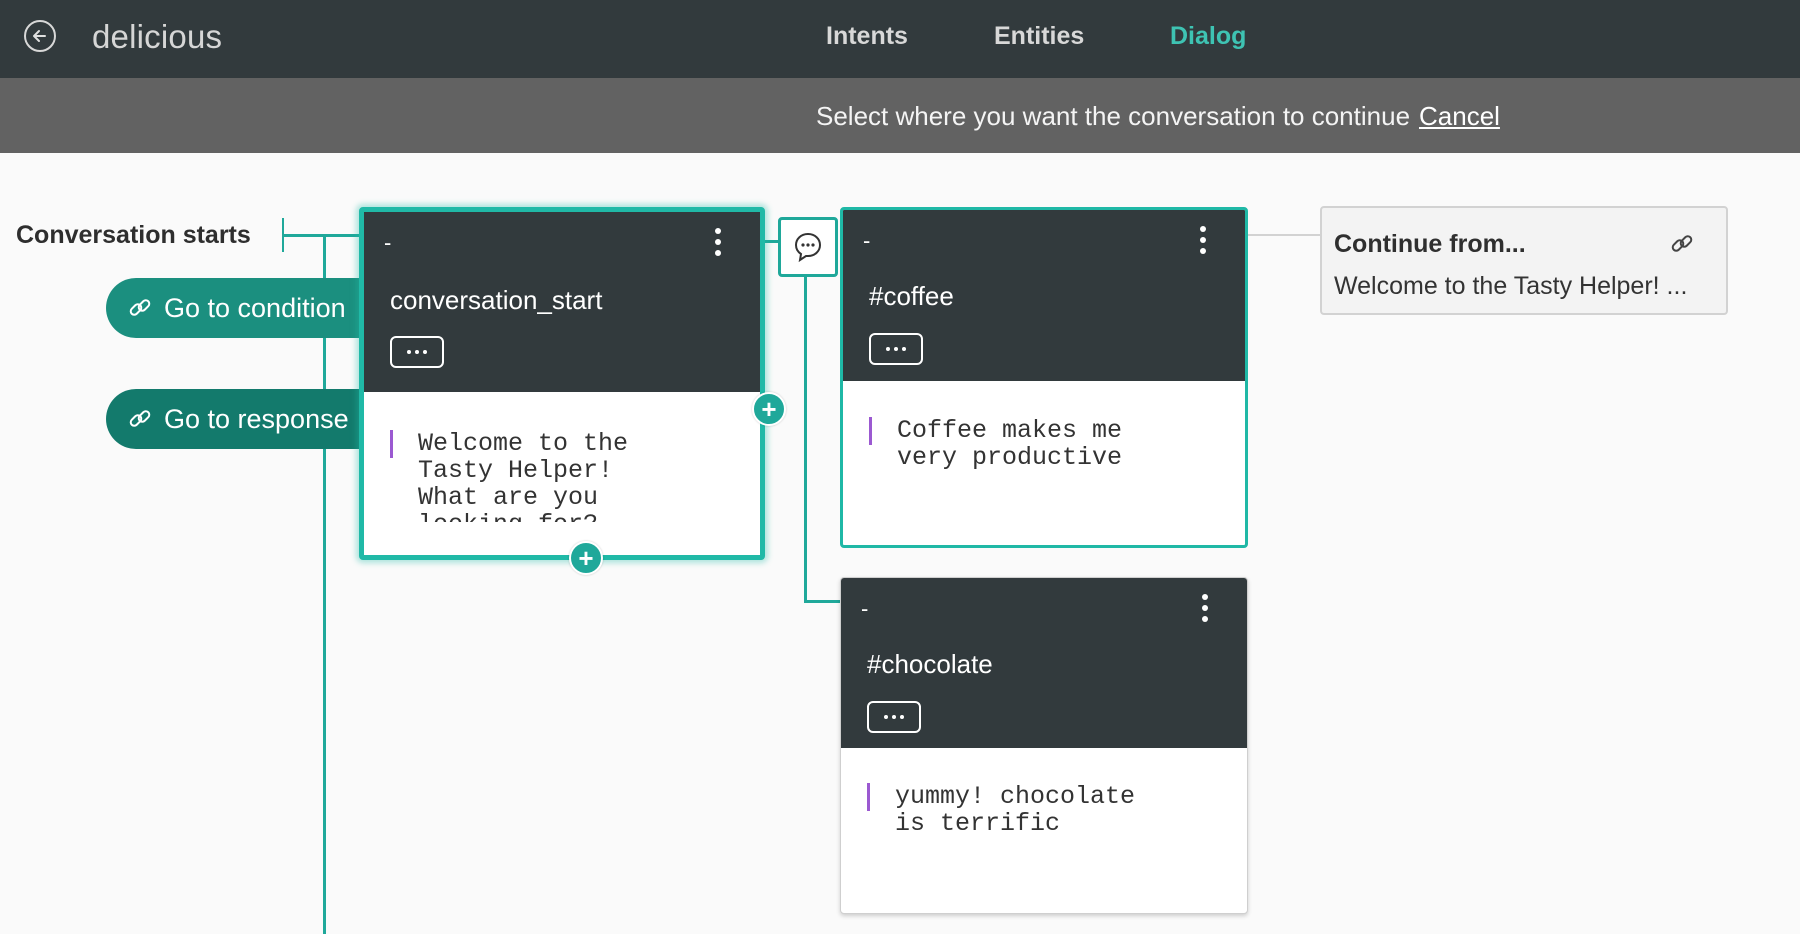  What do you see at coordinates (586, 558) in the screenshot?
I see `add-sibling-plus-icon: +` at bounding box center [586, 558].